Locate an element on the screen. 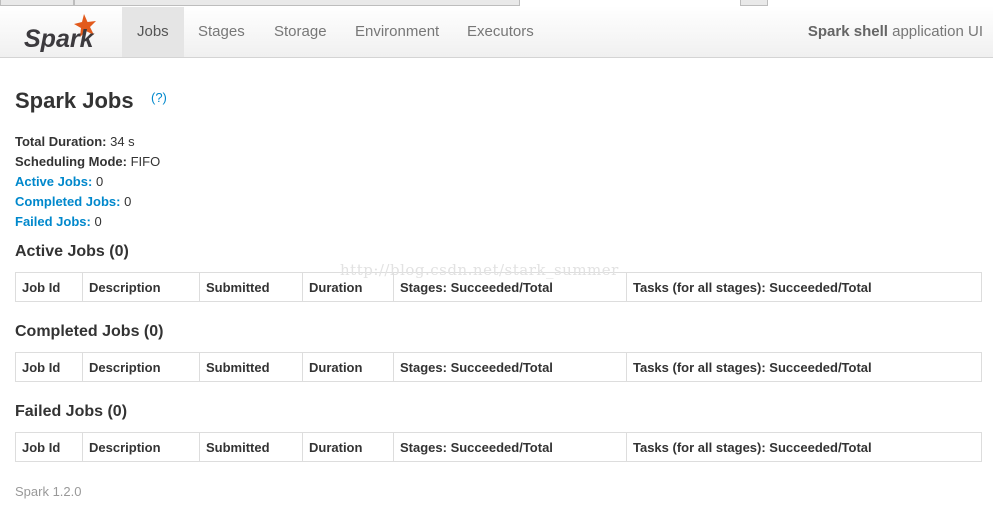 This screenshot has height=518, width=993. tab-executors: Executors is located at coordinates (500, 32).